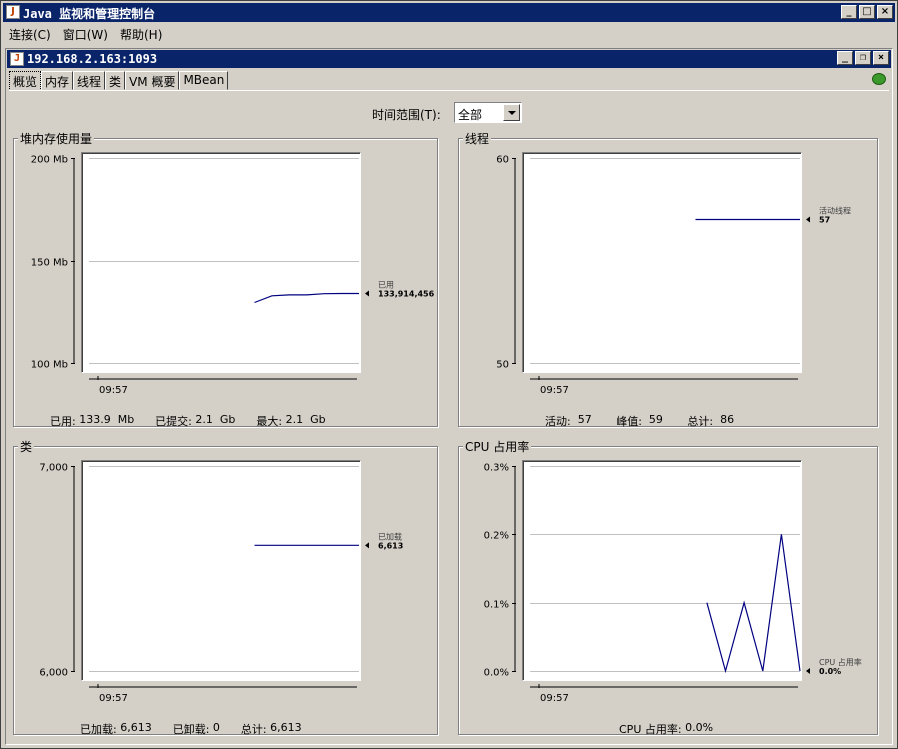 This screenshot has height=749, width=898. I want to click on time-range-select: 全部, so click(488, 112).